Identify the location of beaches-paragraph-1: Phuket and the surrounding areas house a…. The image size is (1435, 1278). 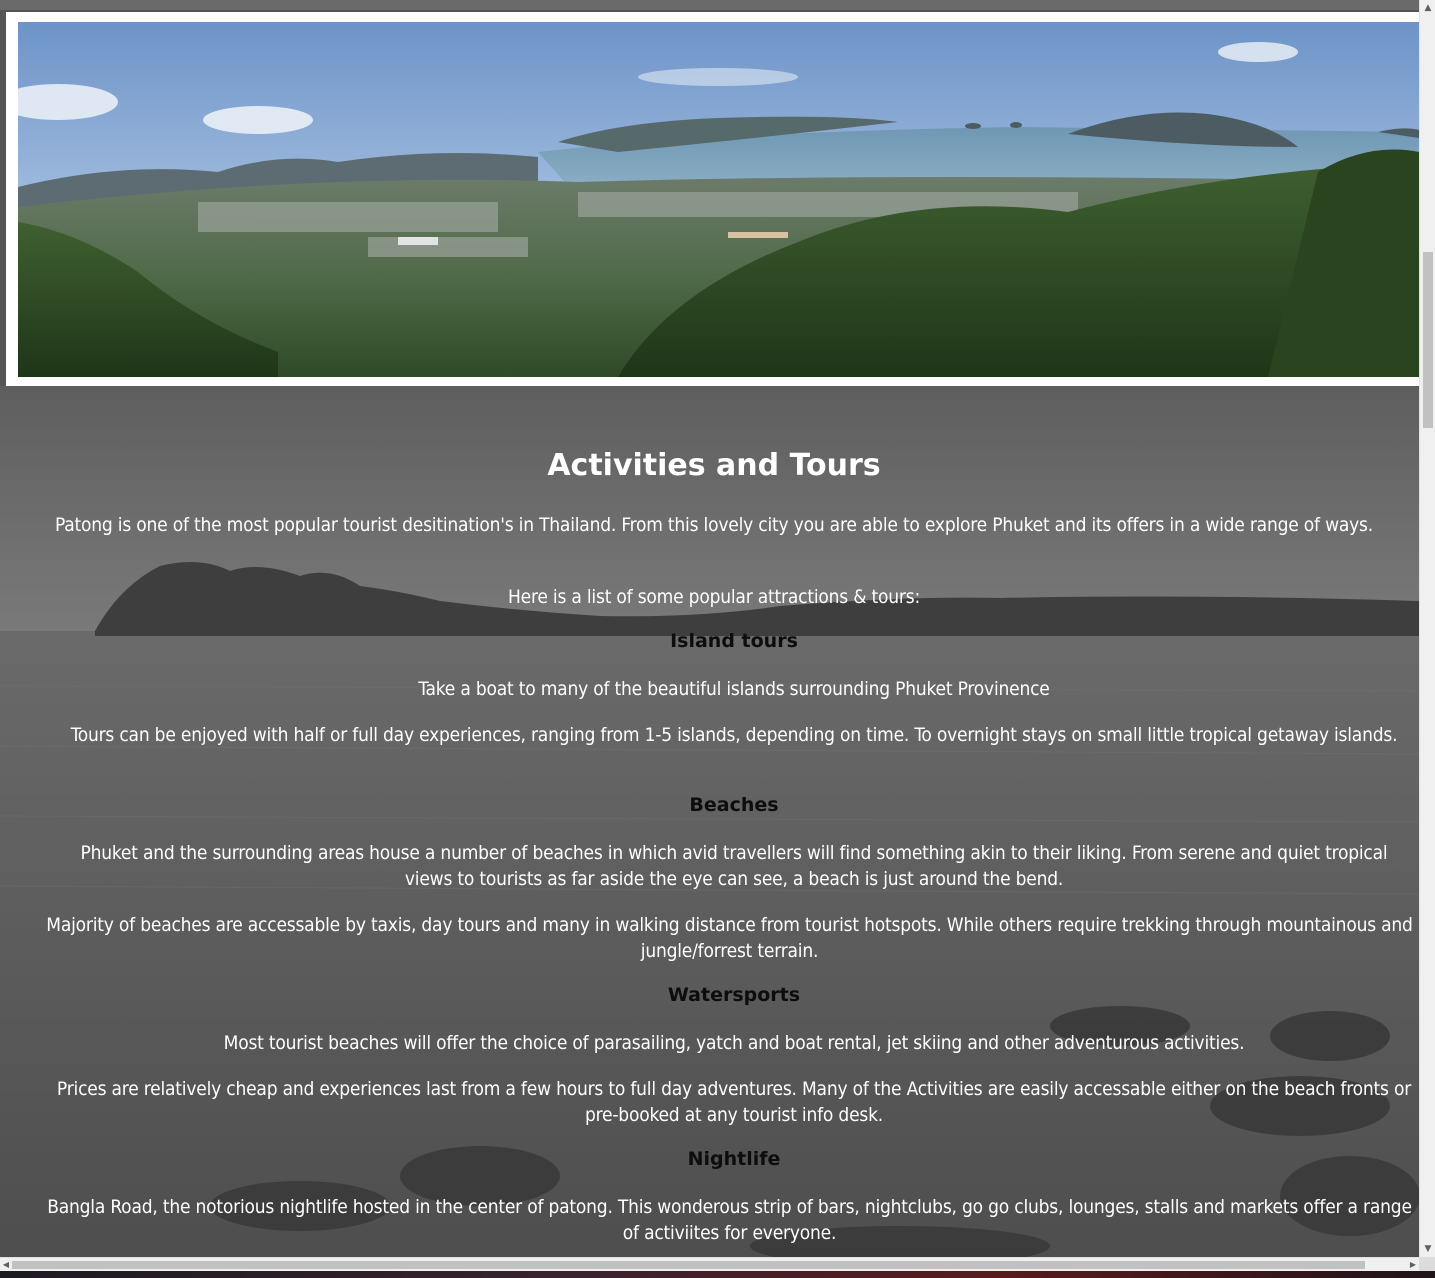
(734, 866).